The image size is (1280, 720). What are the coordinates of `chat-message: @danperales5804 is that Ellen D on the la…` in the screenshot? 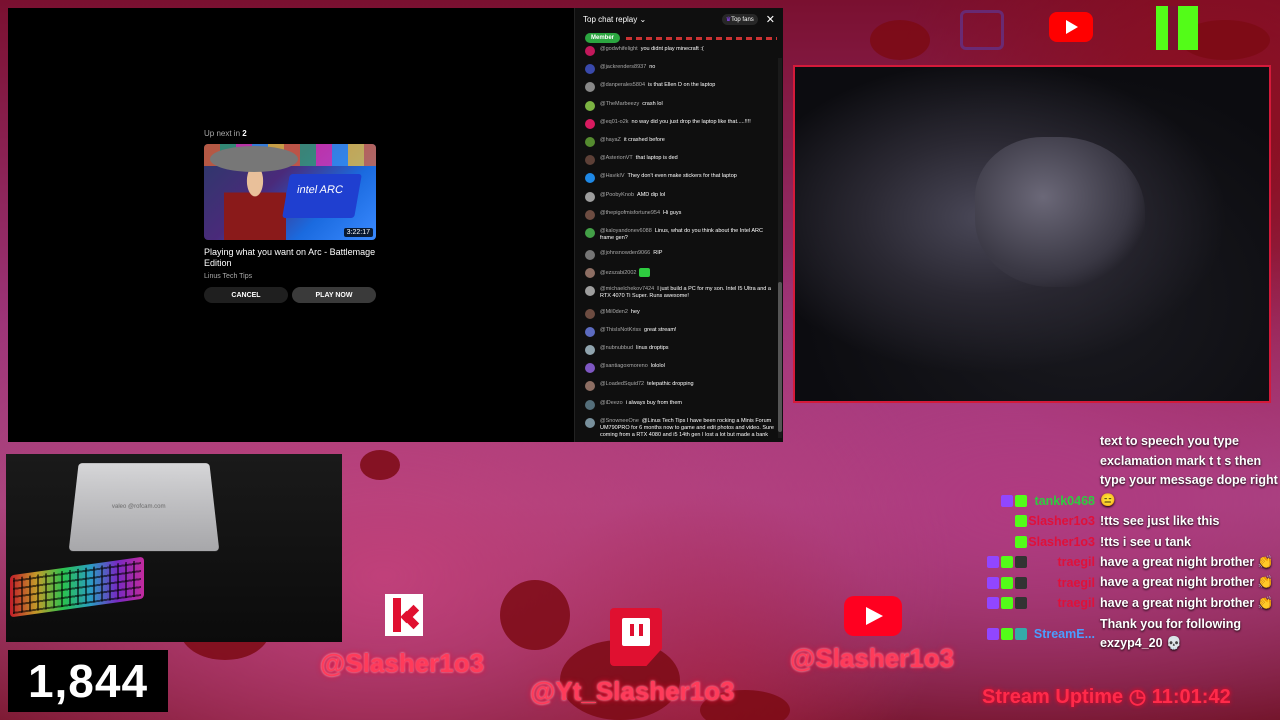 It's located at (680, 87).